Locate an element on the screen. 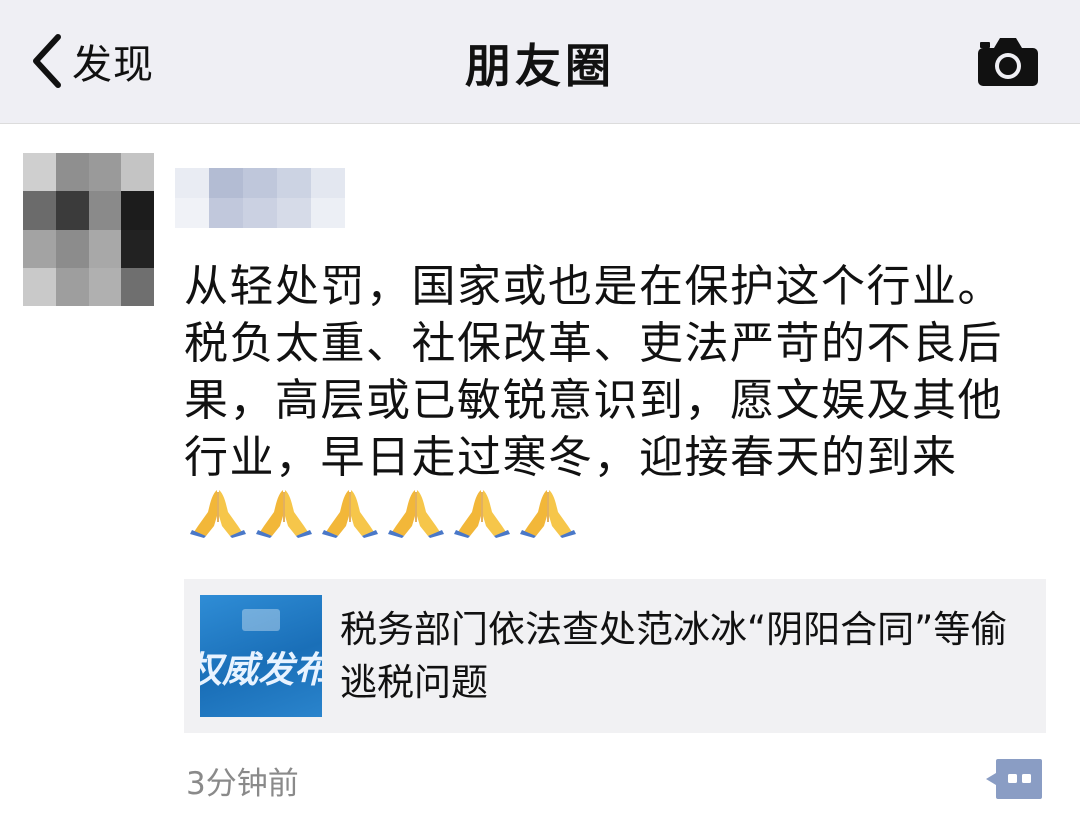 The image size is (1080, 828). link-thumbnail: 权威发布 is located at coordinates (261, 656).